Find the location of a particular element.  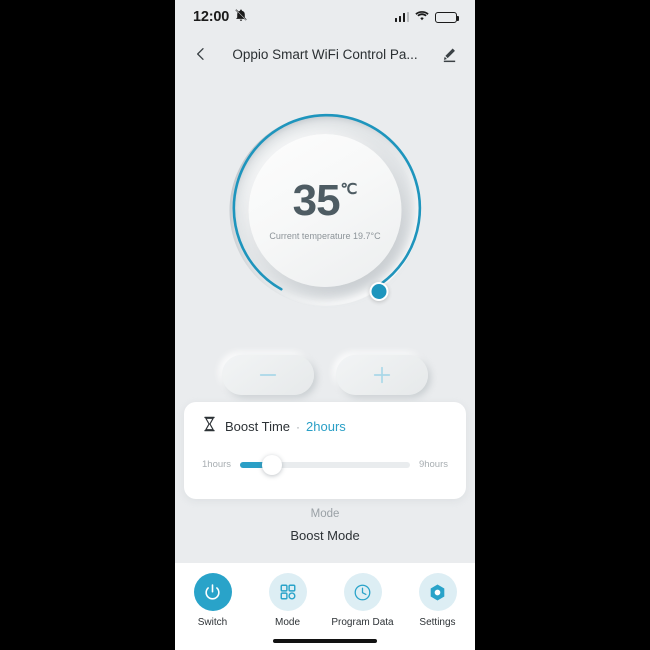

nav-item-mode: Mode is located at coordinates (288, 600).